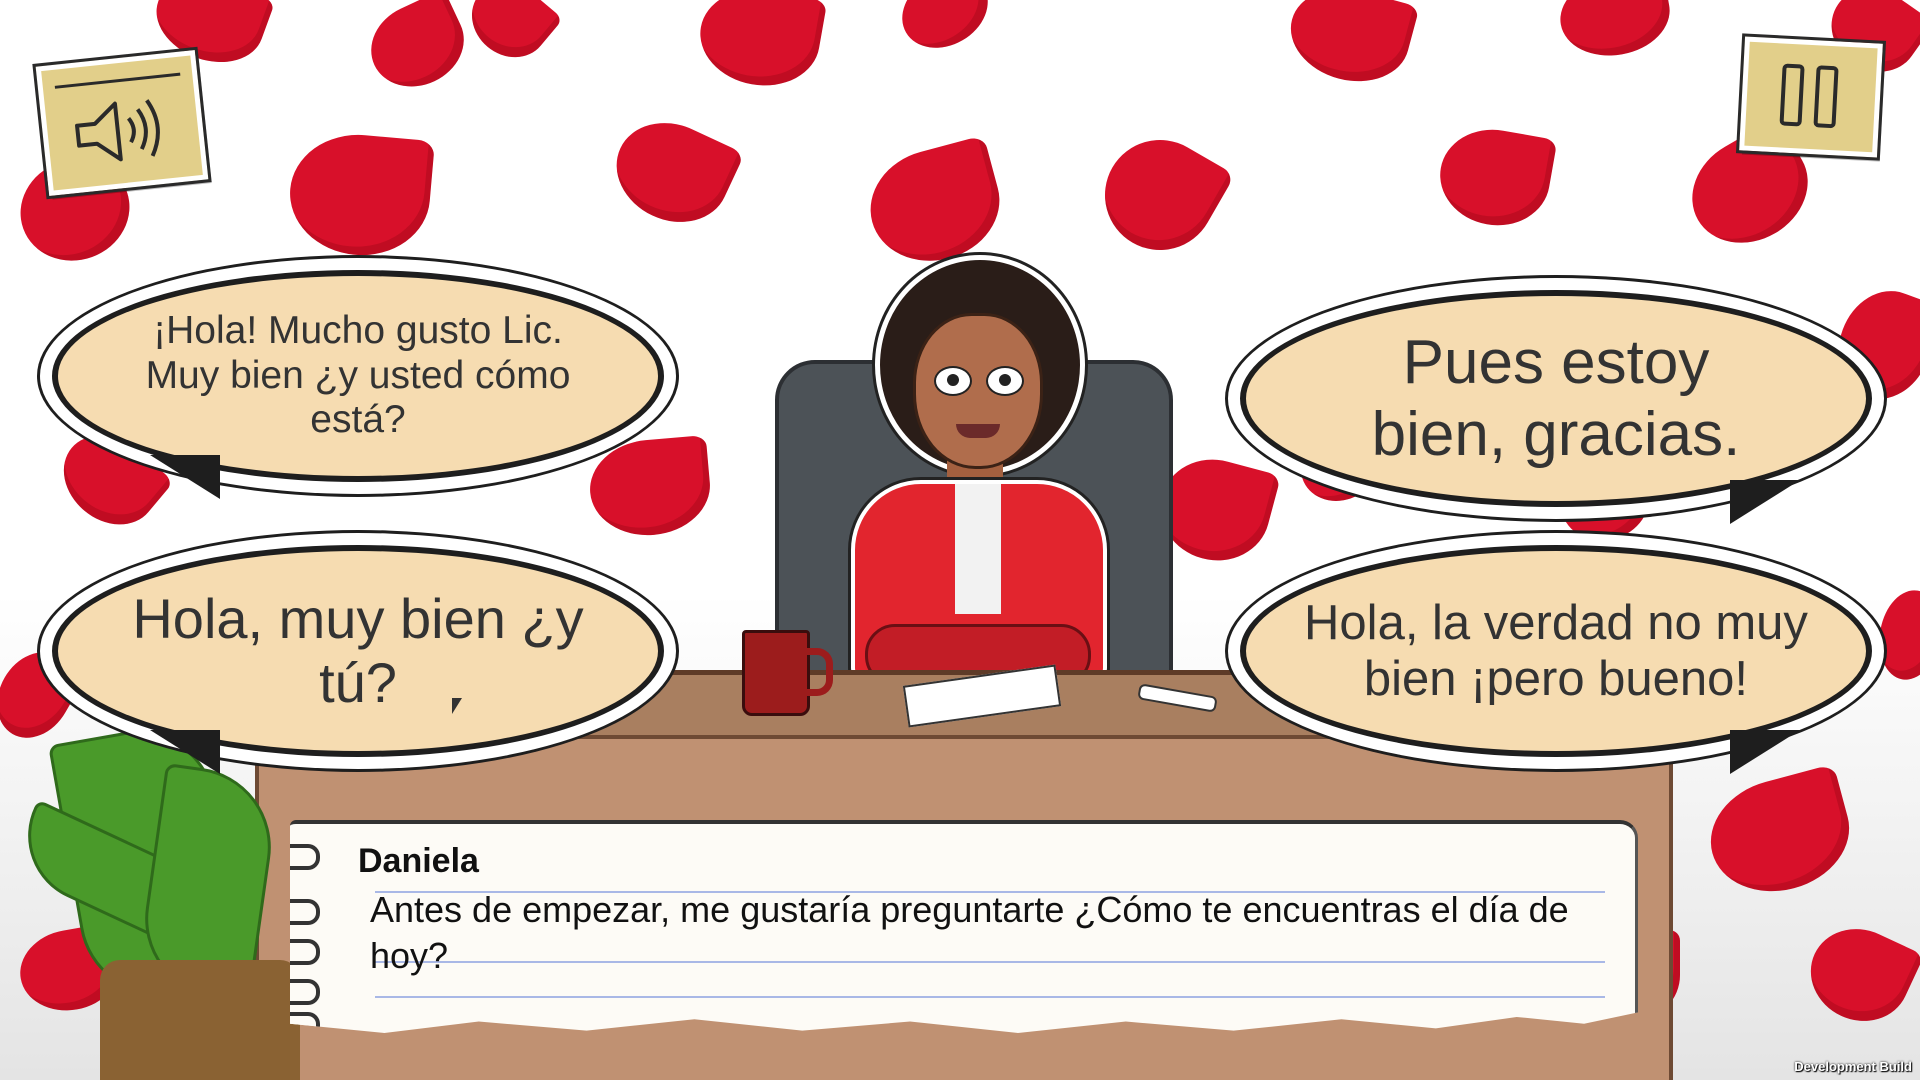 The width and height of the screenshot is (1920, 1080). I want to click on choice-text: Hola, la verdad no muy bien ¡pero bueno!, so click(1556, 650).